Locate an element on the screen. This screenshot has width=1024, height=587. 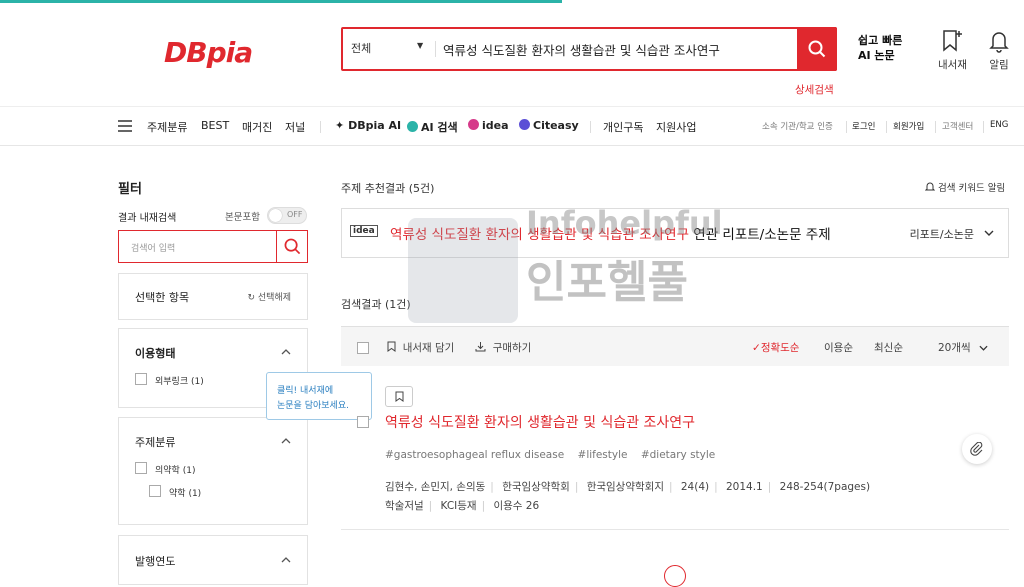
subject-option-checkbox is located at coordinates (141, 468).